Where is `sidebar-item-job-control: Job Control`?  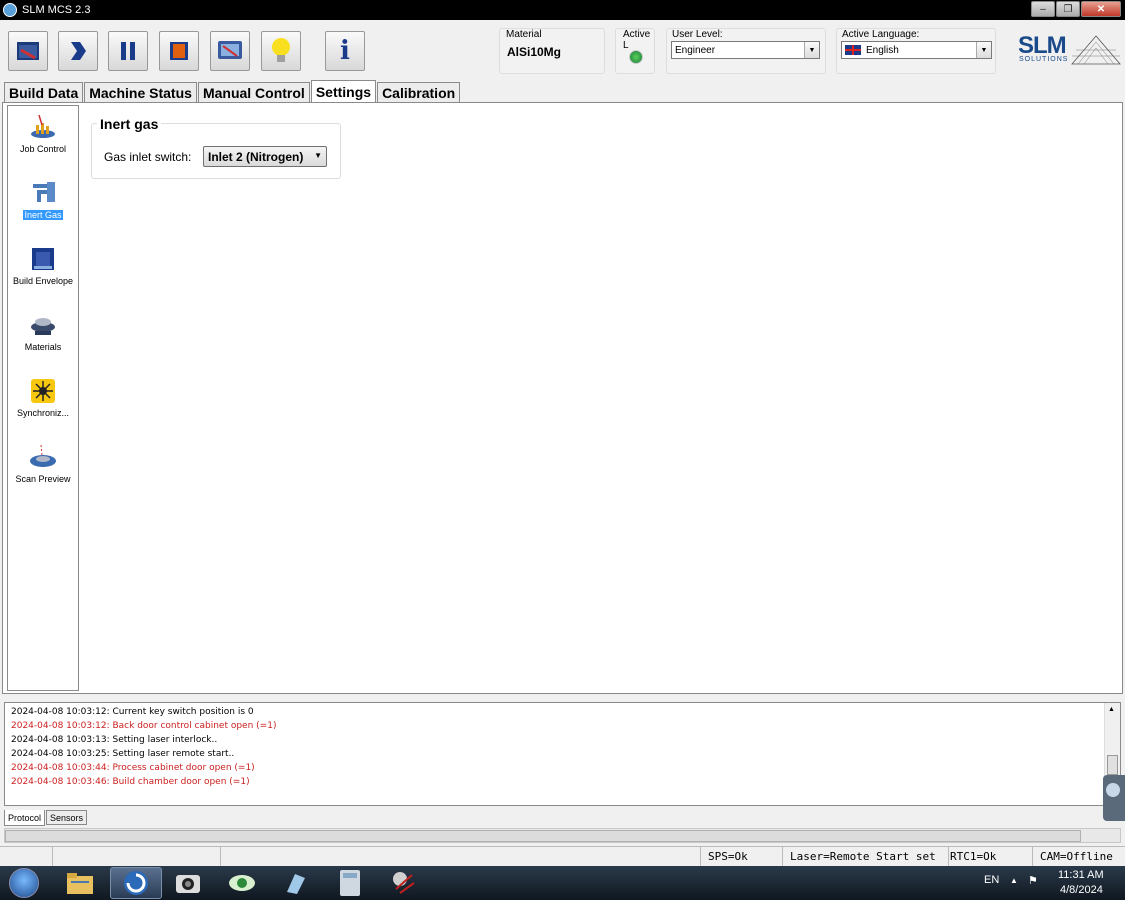
sidebar-item-job-control: Job Control is located at coordinates (43, 134).